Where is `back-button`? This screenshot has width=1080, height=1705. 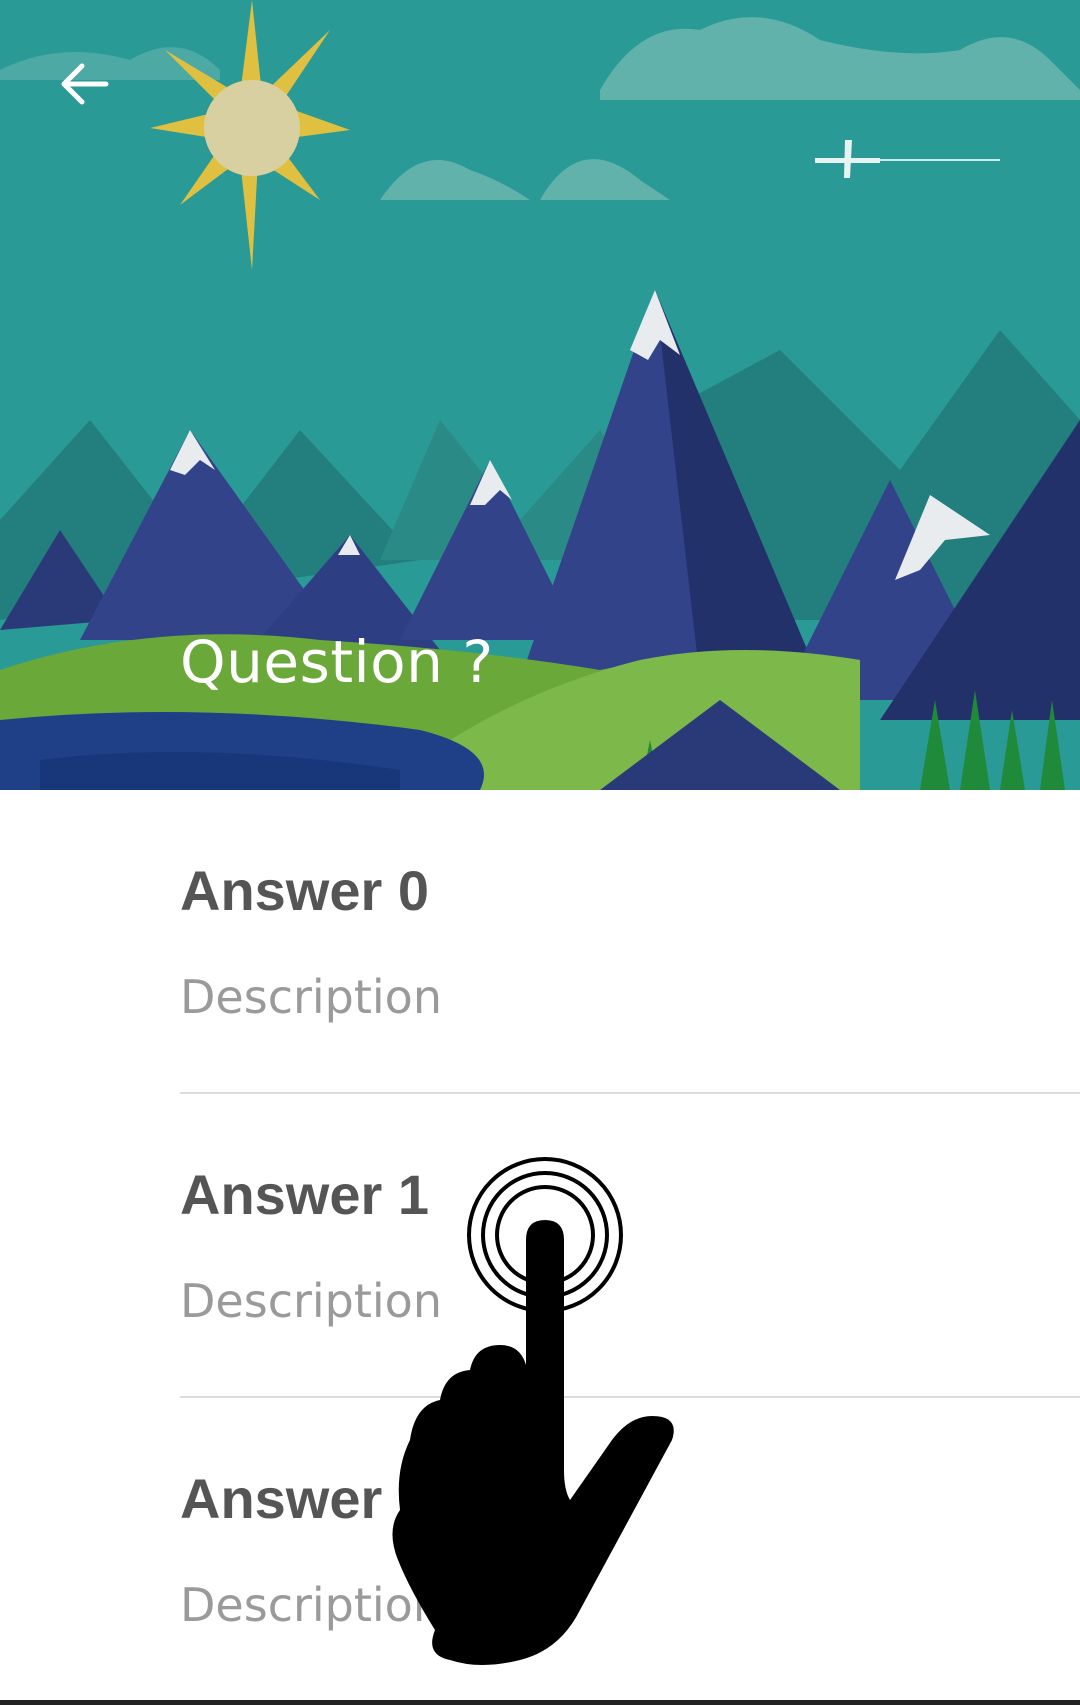 back-button is located at coordinates (84, 84).